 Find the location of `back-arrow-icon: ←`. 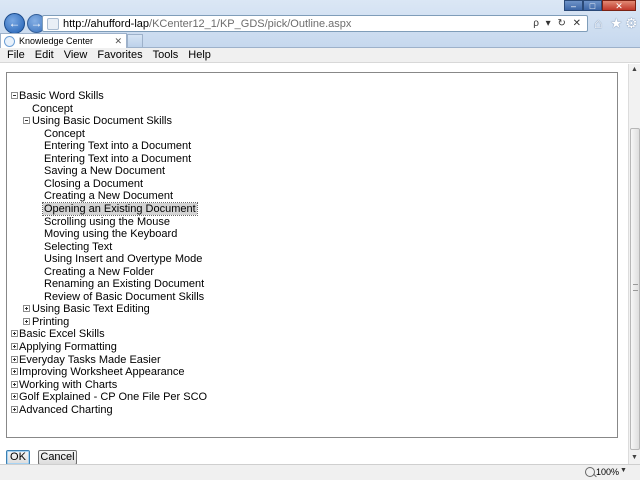

back-arrow-icon: ← is located at coordinates (14, 23).